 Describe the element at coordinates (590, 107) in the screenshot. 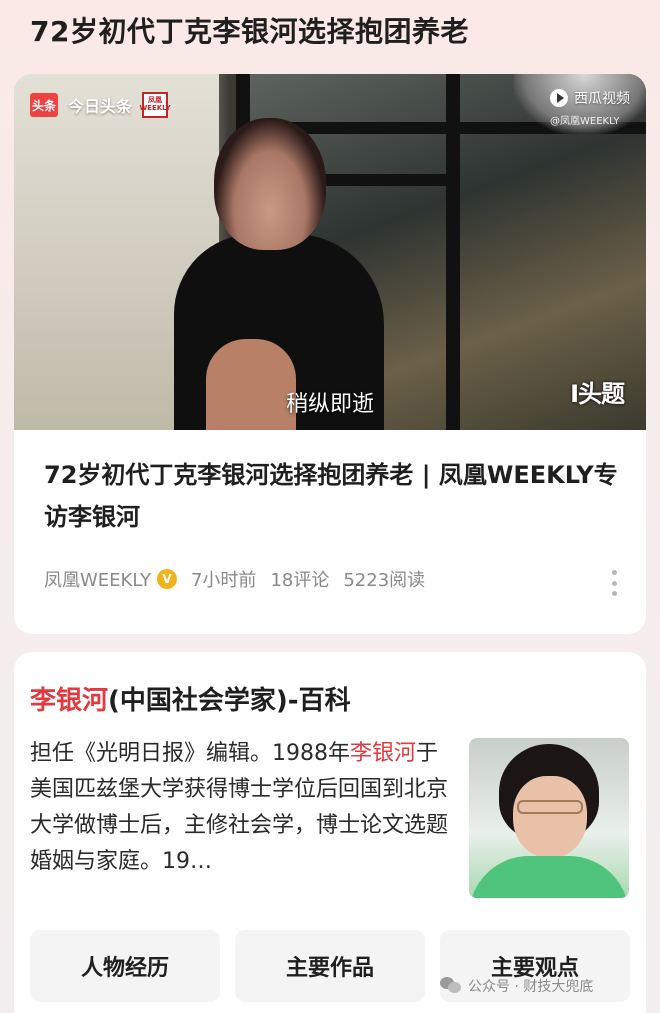

I see `xigua-brand: 西瓜视频 @凤凰WEEKLY` at that location.